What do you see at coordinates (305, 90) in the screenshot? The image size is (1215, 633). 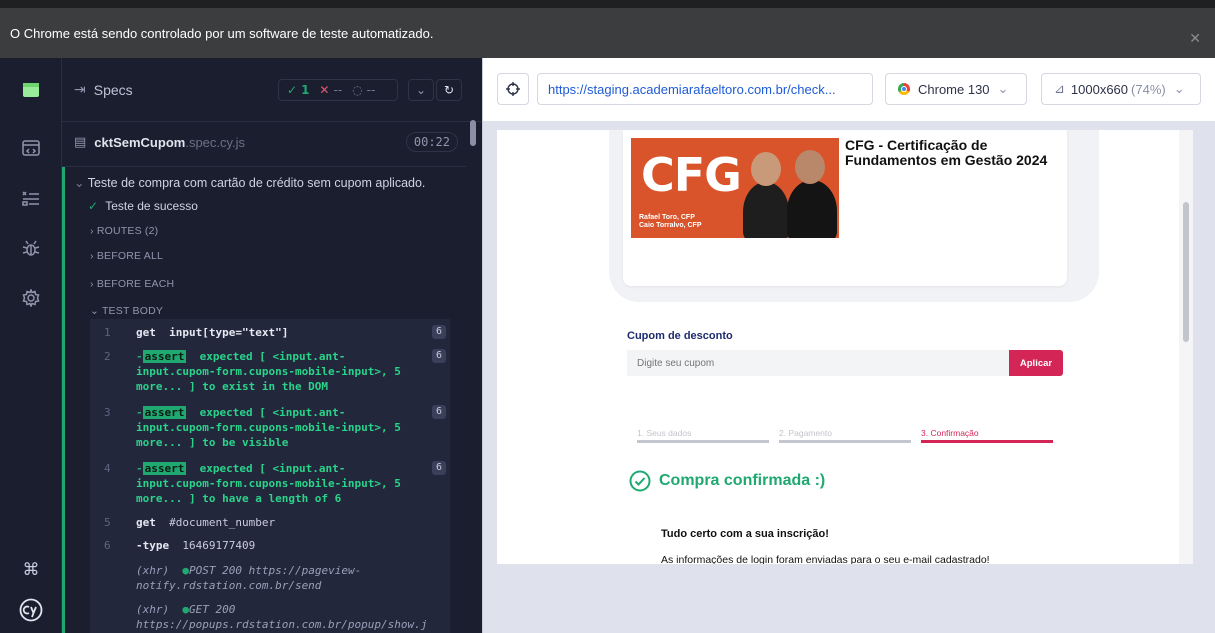 I see `passed-count: 1` at bounding box center [305, 90].